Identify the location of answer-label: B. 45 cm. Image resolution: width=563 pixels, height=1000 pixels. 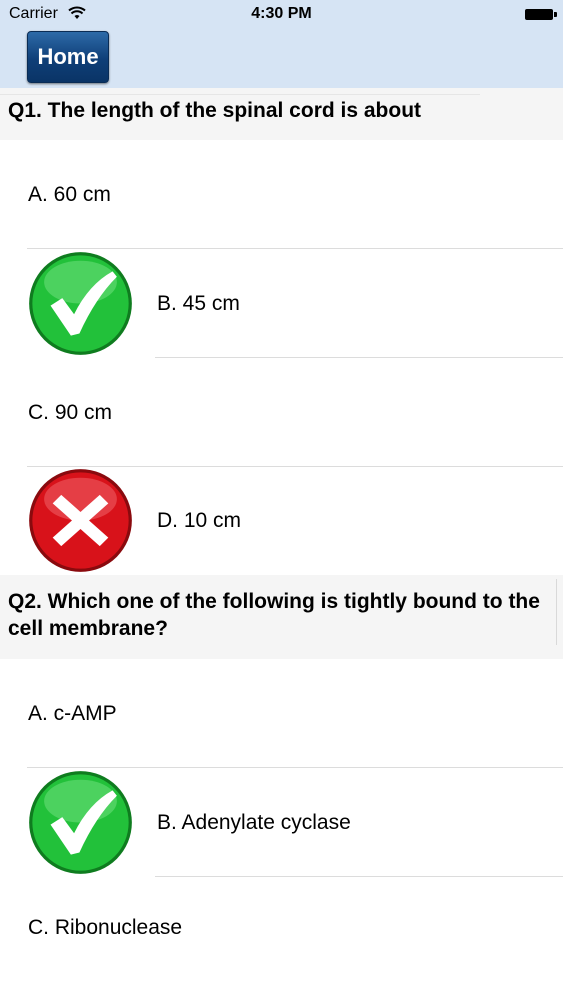
(198, 303).